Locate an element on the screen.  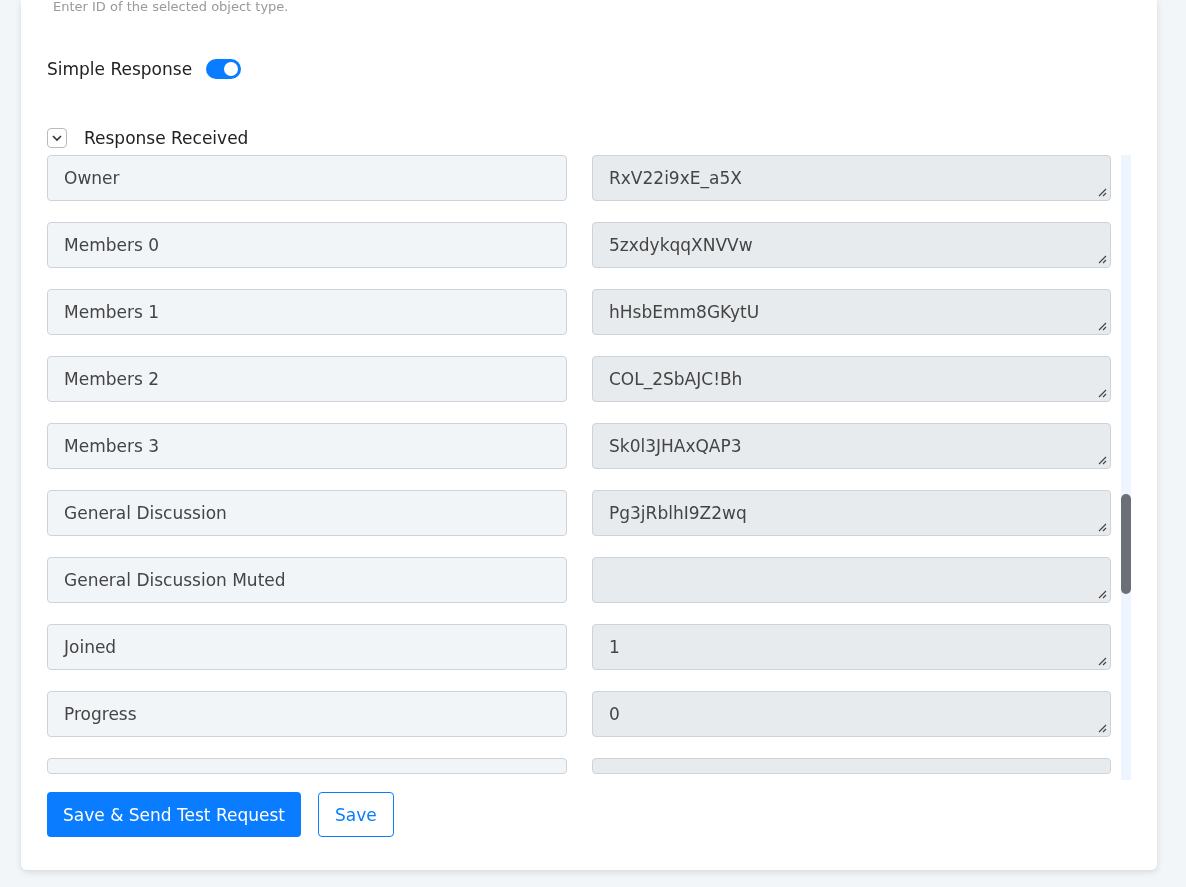
save-send-button: Save & Send Test Request is located at coordinates (174, 814).